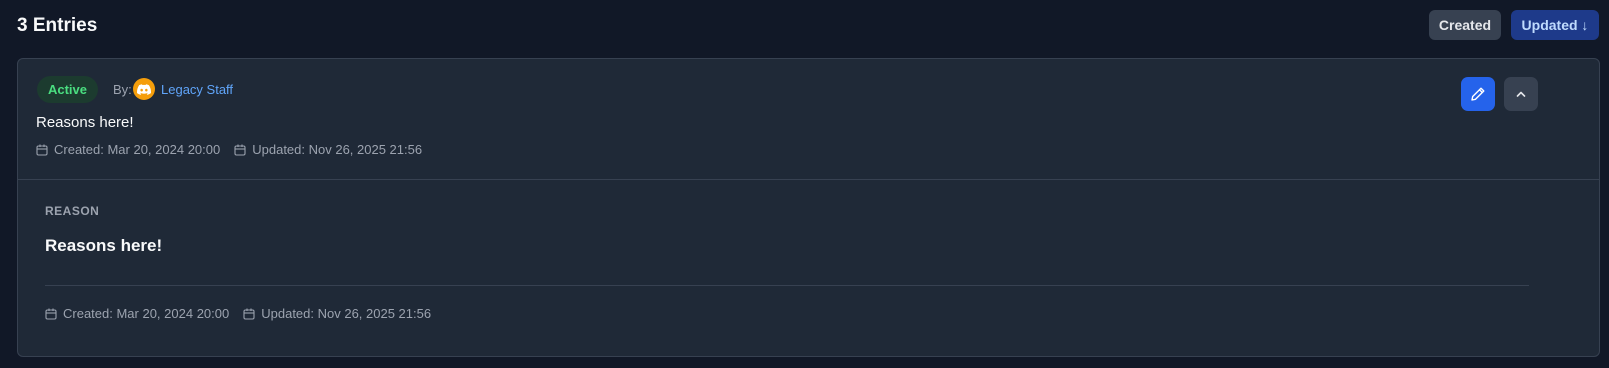 This screenshot has width=1609, height=368. I want to click on by-label: By:, so click(122, 89).